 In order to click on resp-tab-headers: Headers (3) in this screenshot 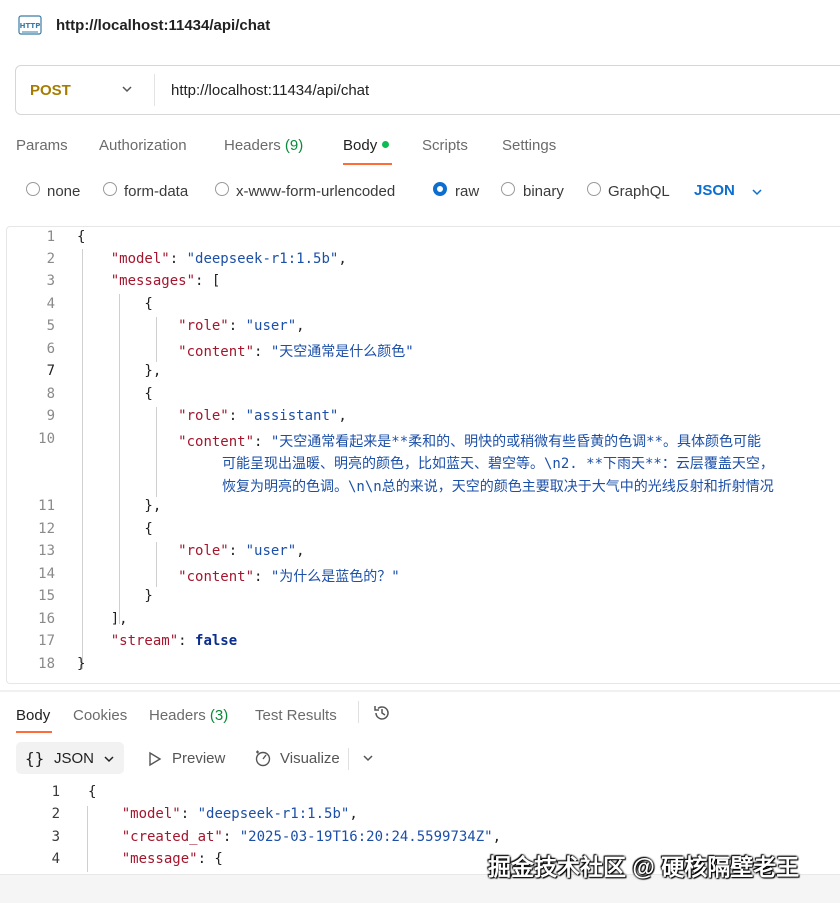, I will do `click(188, 715)`.